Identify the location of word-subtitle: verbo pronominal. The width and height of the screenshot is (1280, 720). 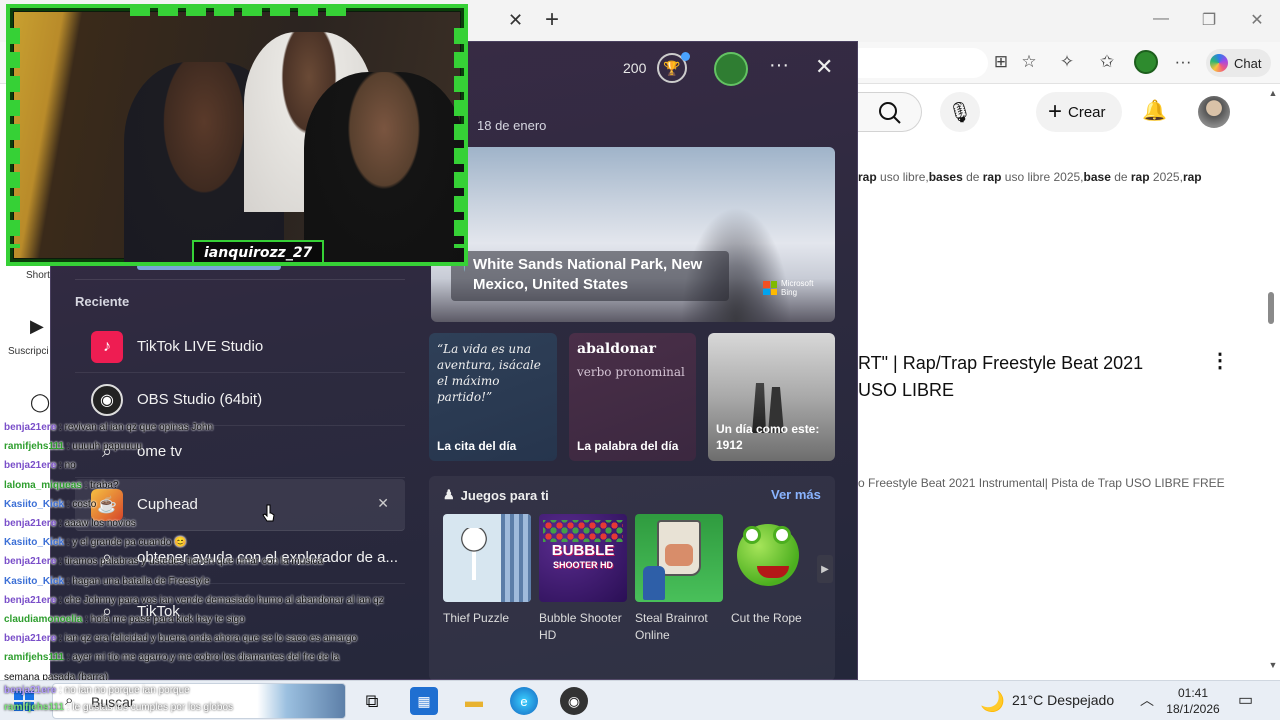
(631, 372).